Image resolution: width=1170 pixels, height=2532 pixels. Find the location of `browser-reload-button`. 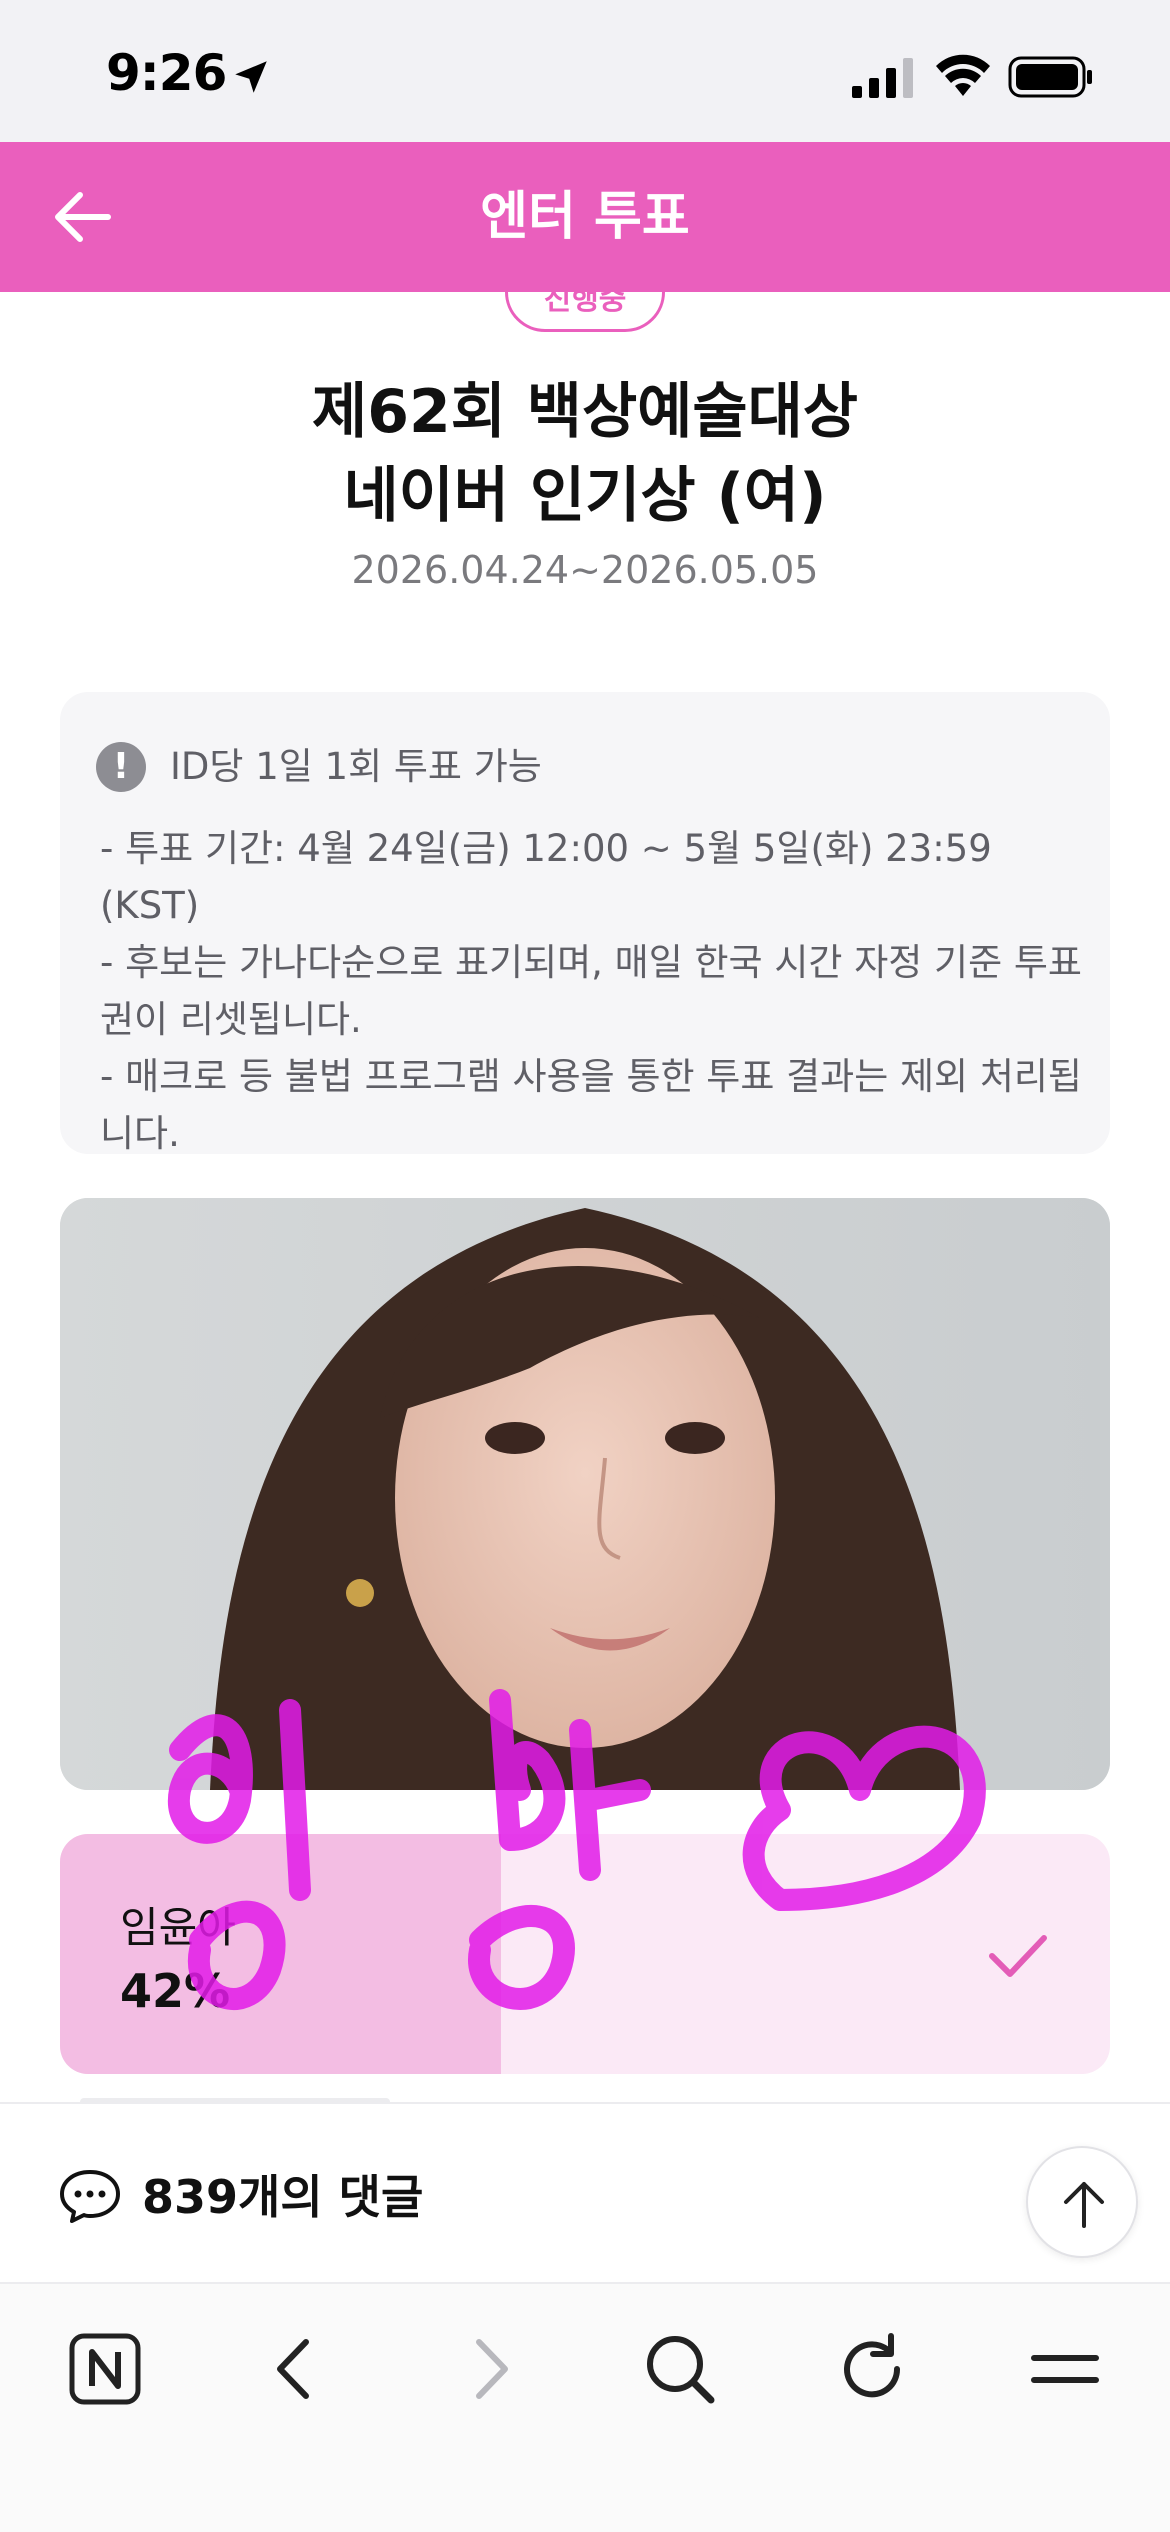

browser-reload-button is located at coordinates (872, 2369).